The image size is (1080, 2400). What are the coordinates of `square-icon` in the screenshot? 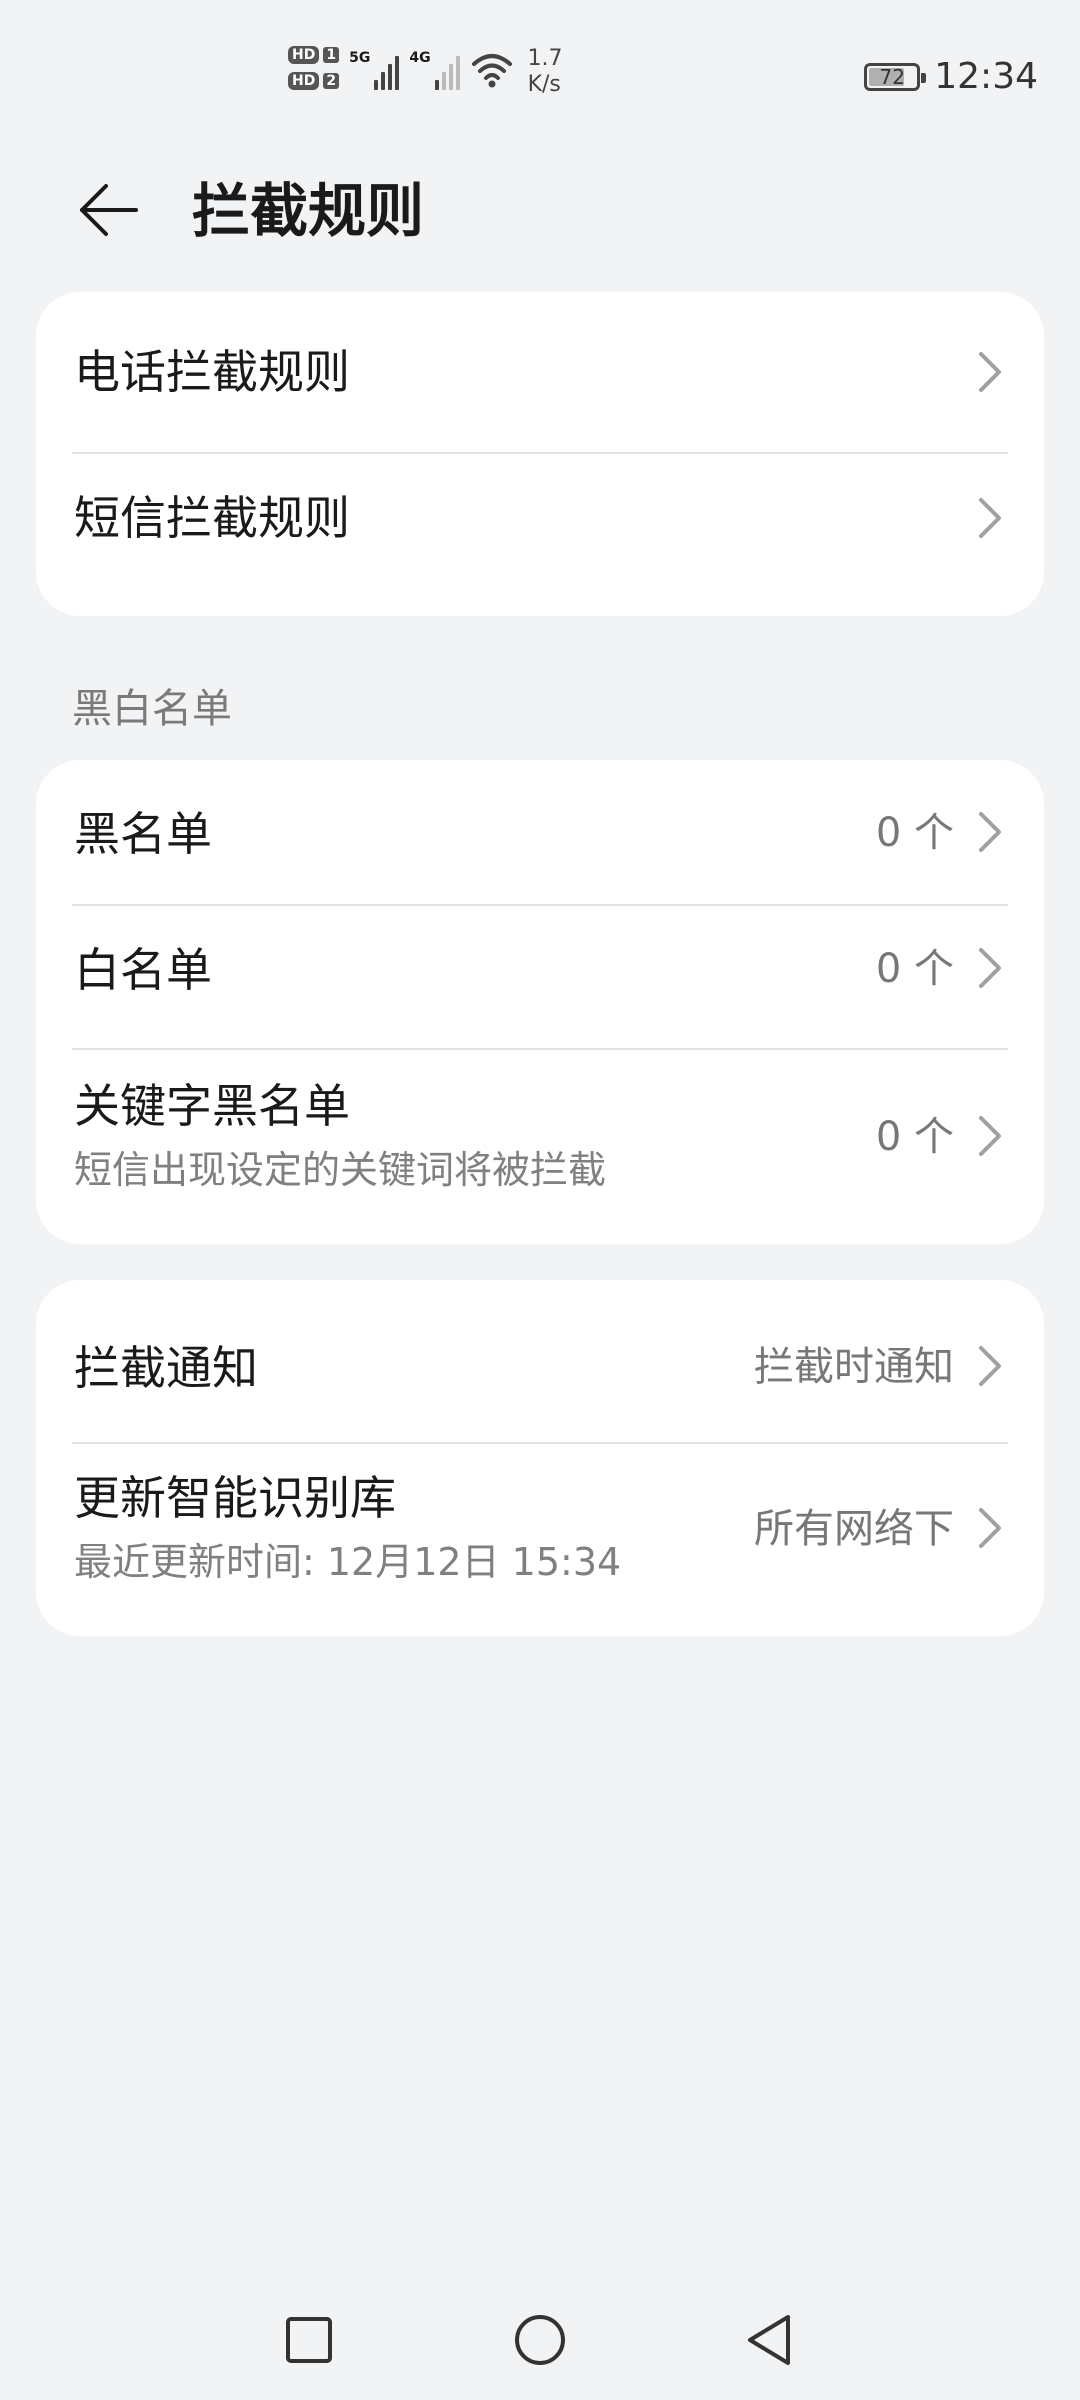 It's located at (309, 2340).